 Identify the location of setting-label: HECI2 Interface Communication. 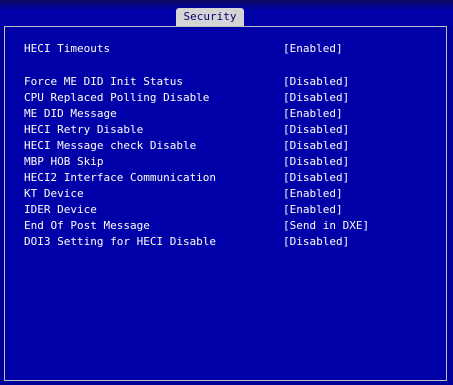
(120, 177).